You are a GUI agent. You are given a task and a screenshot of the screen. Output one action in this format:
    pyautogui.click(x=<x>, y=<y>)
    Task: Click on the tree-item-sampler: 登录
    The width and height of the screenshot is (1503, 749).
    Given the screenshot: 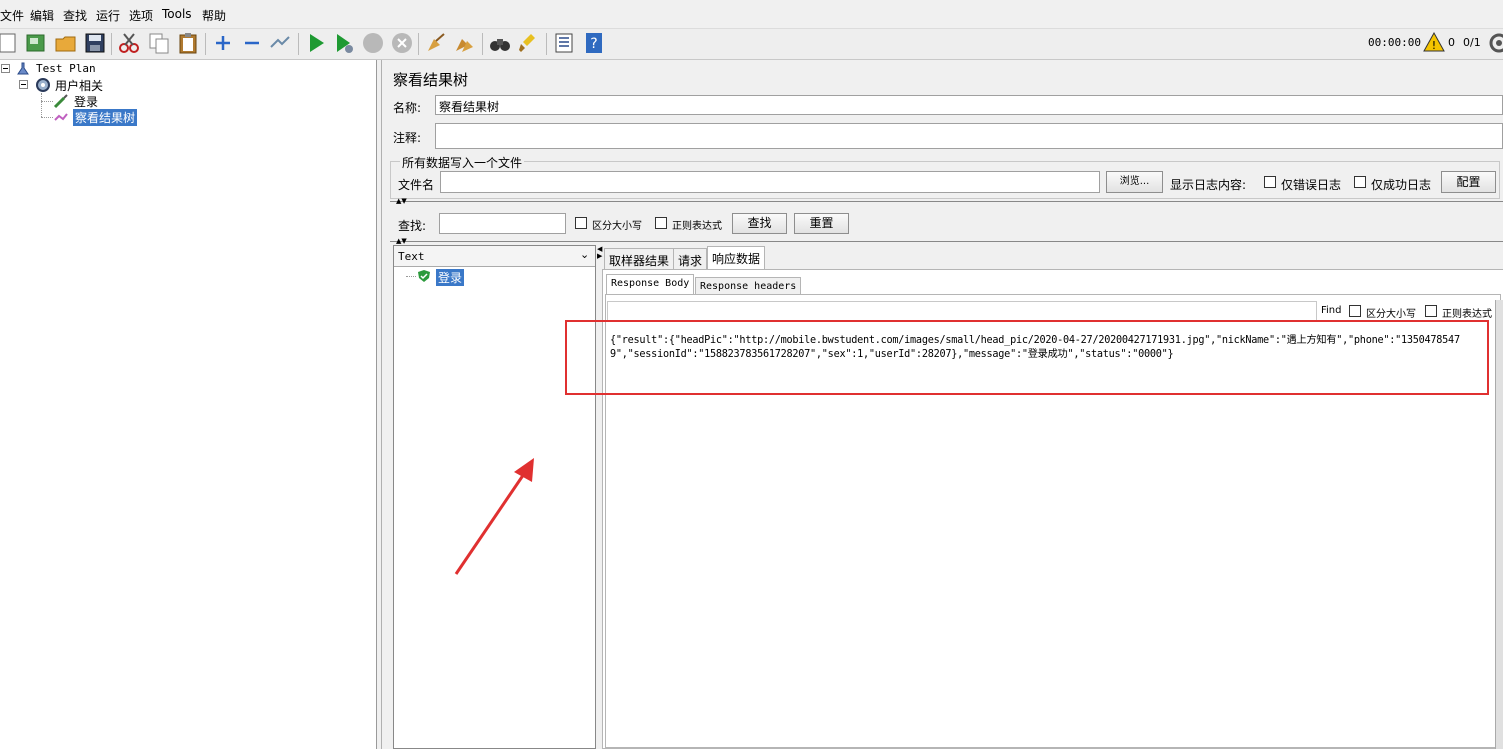 What is the action you would take?
    pyautogui.click(x=86, y=101)
    